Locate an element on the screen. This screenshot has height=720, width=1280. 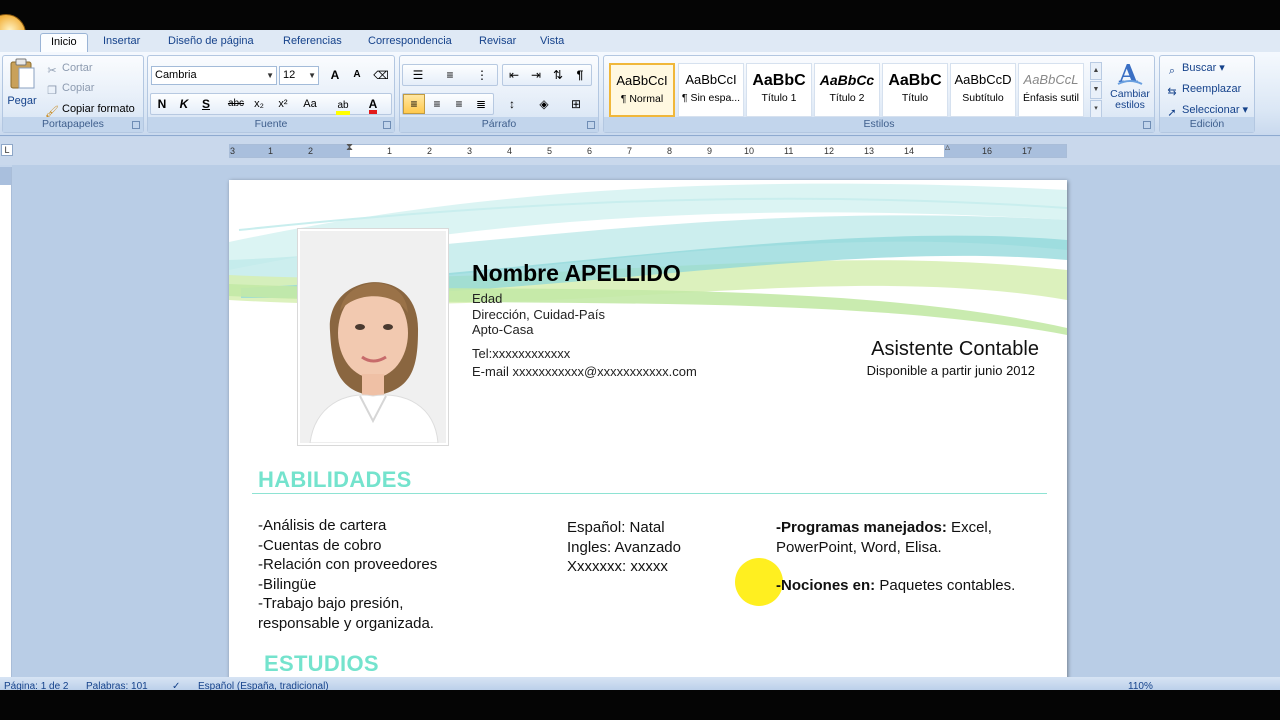
style-heading-1: AaBbC Título 1 is located at coordinates (779, 90).